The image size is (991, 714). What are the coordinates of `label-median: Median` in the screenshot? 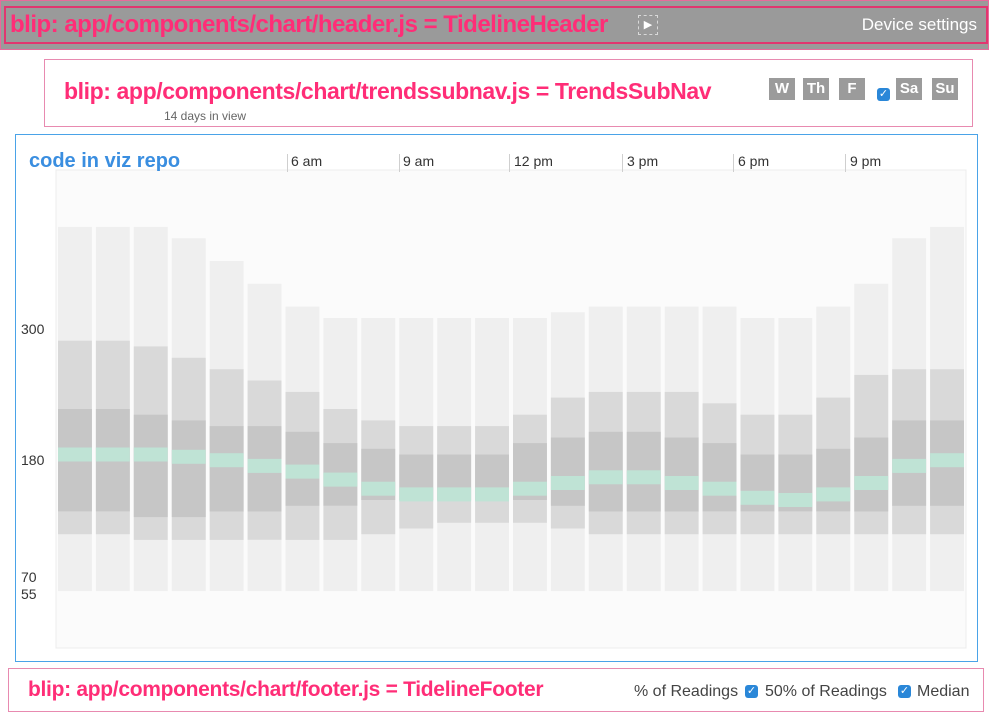 It's located at (943, 692).